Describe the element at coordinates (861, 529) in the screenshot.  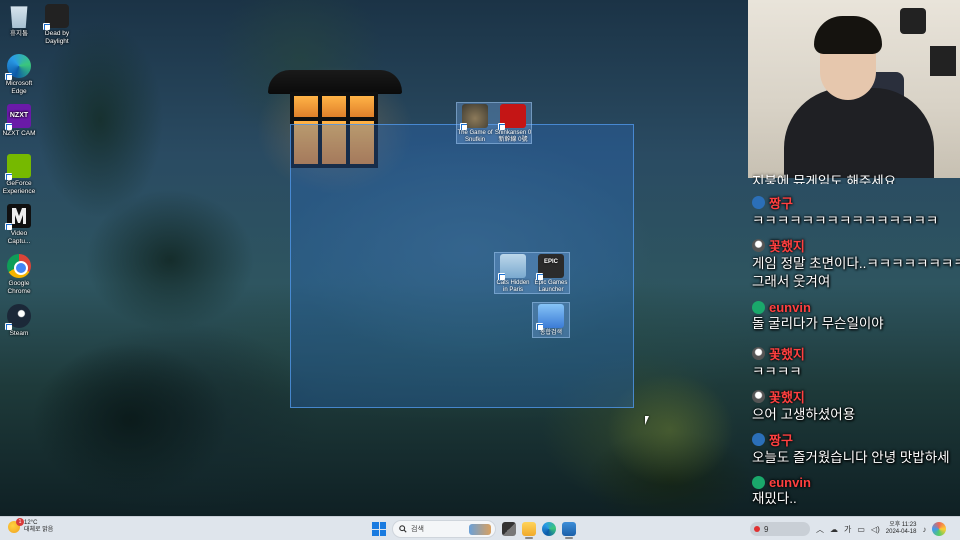
I see `network-icon: ▭` at that location.